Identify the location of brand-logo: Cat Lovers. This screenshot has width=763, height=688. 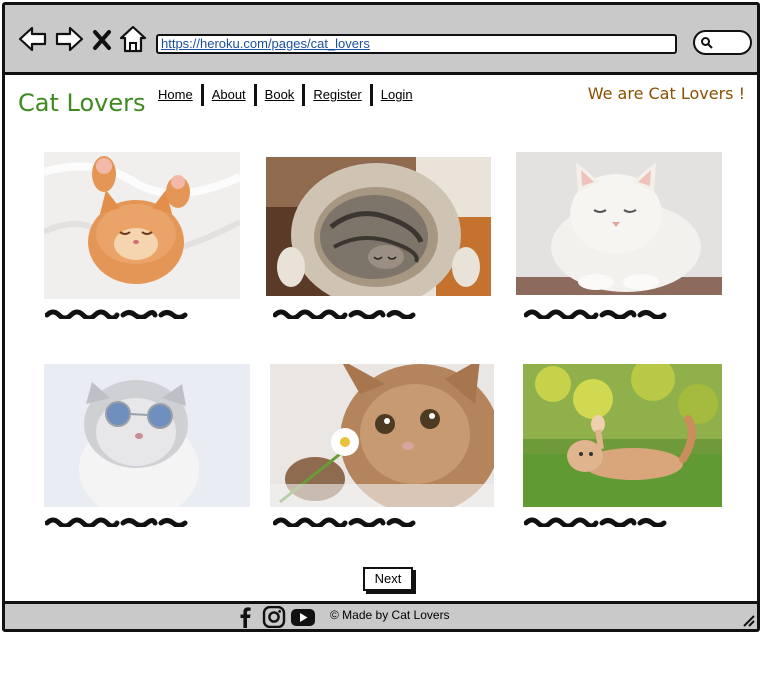
(81, 103).